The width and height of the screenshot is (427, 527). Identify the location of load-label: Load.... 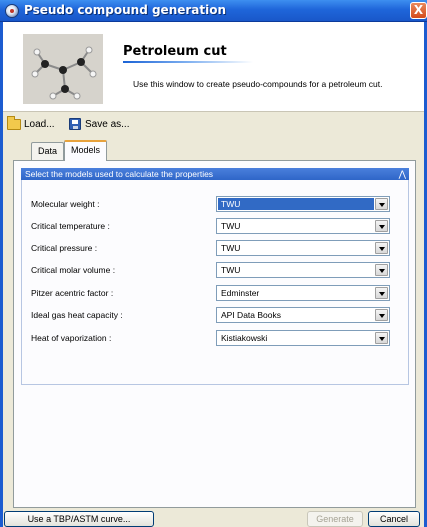
(39, 124).